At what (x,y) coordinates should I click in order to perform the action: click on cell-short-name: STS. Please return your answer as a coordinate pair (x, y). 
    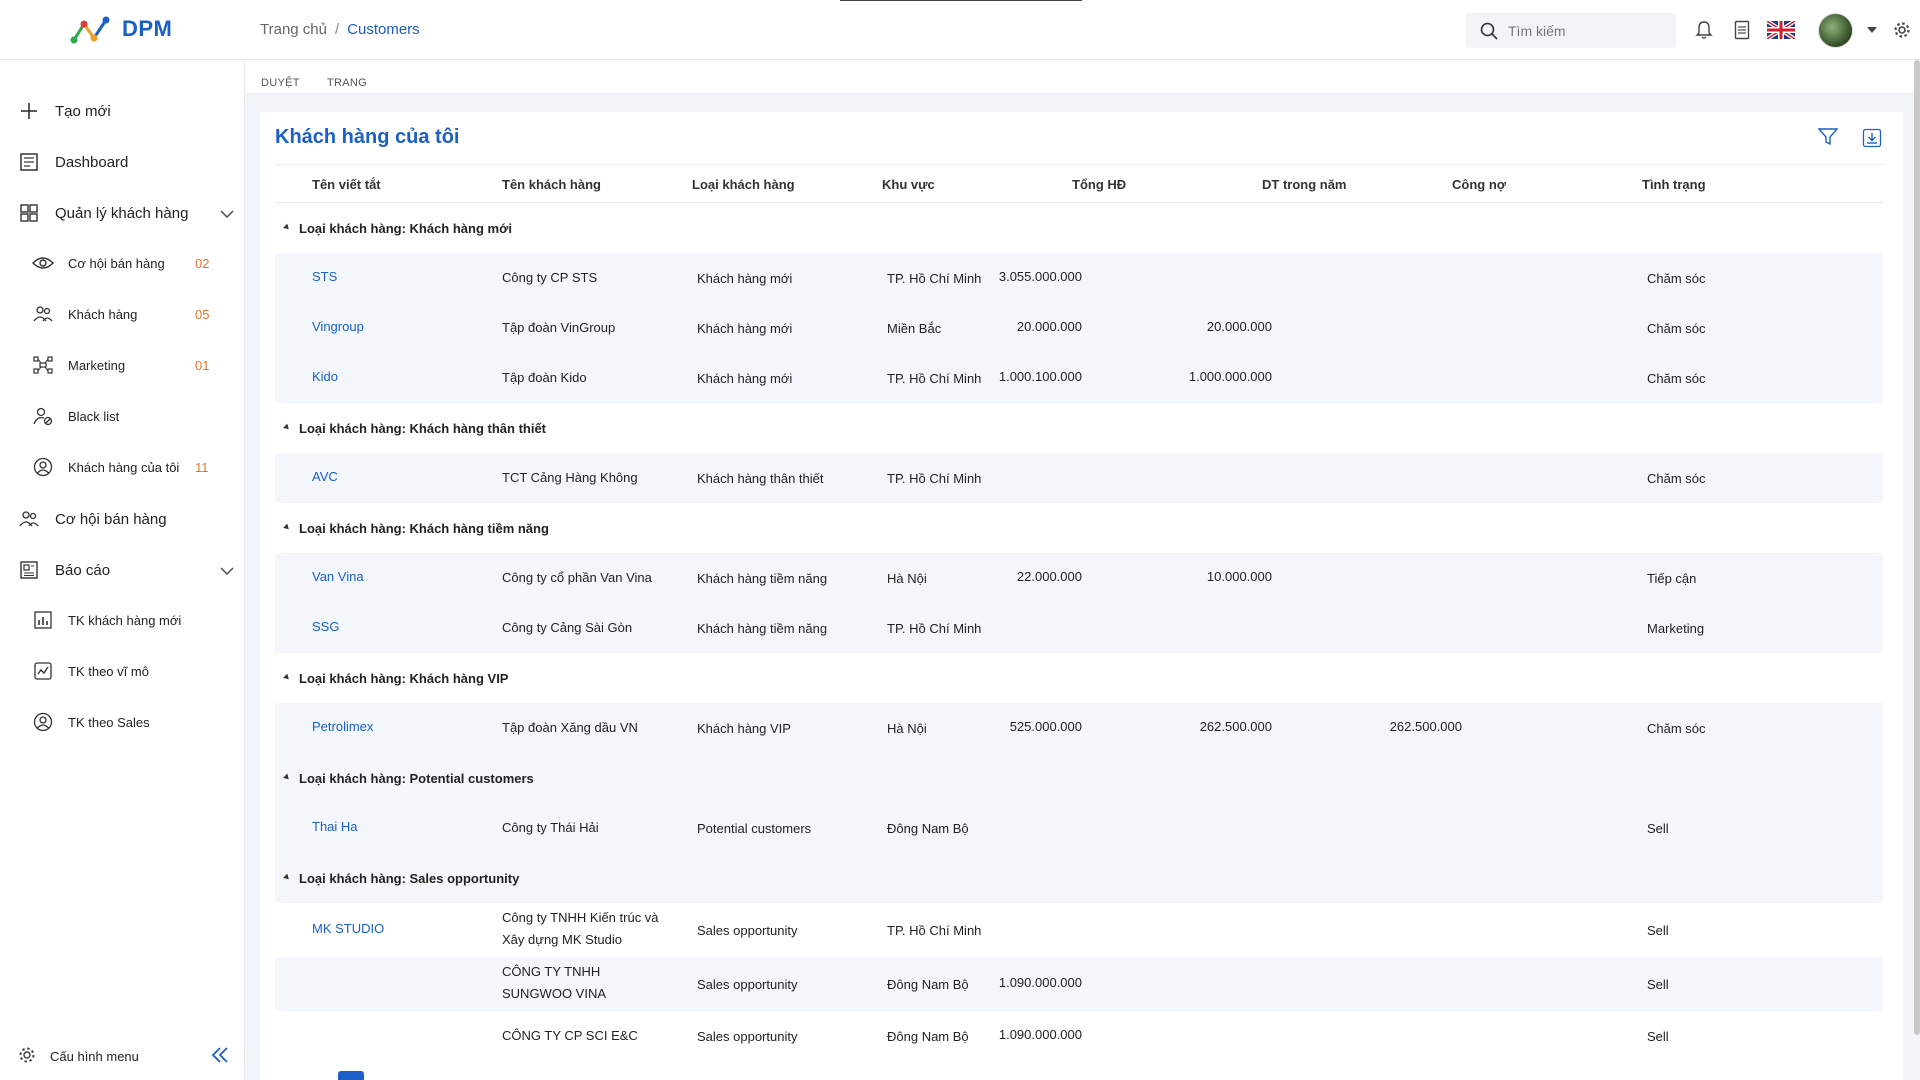
    Looking at the image, I should click on (324, 277).